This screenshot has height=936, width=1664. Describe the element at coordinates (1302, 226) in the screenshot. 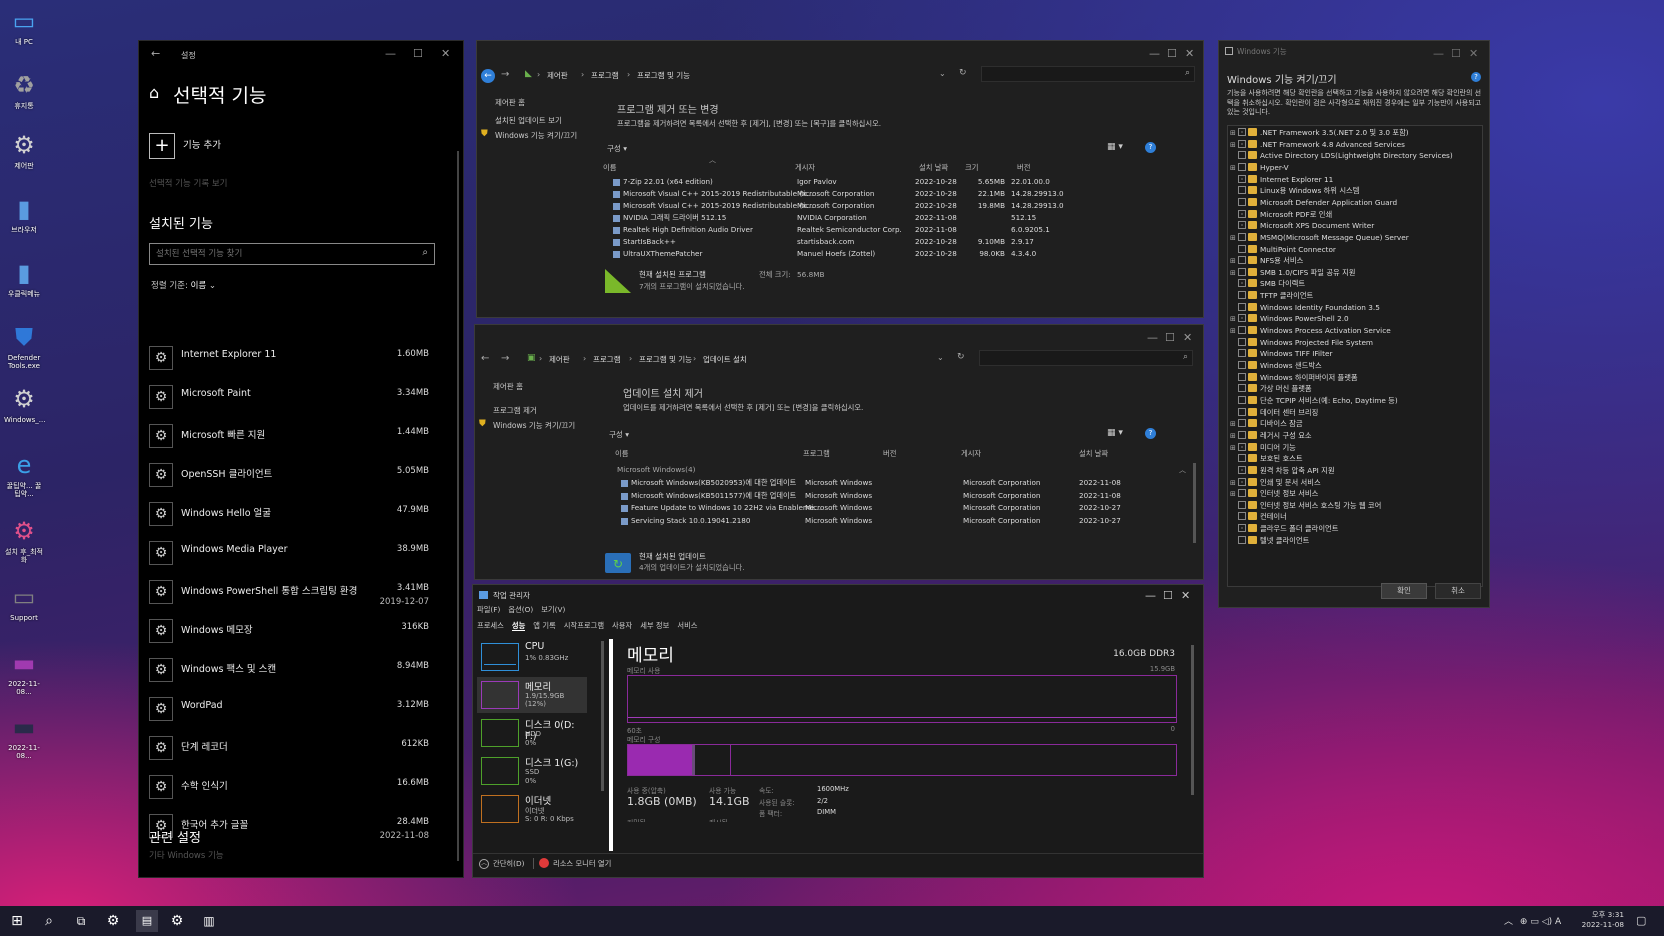

I see `feature-item: Microsoft XPS Document Writer` at that location.